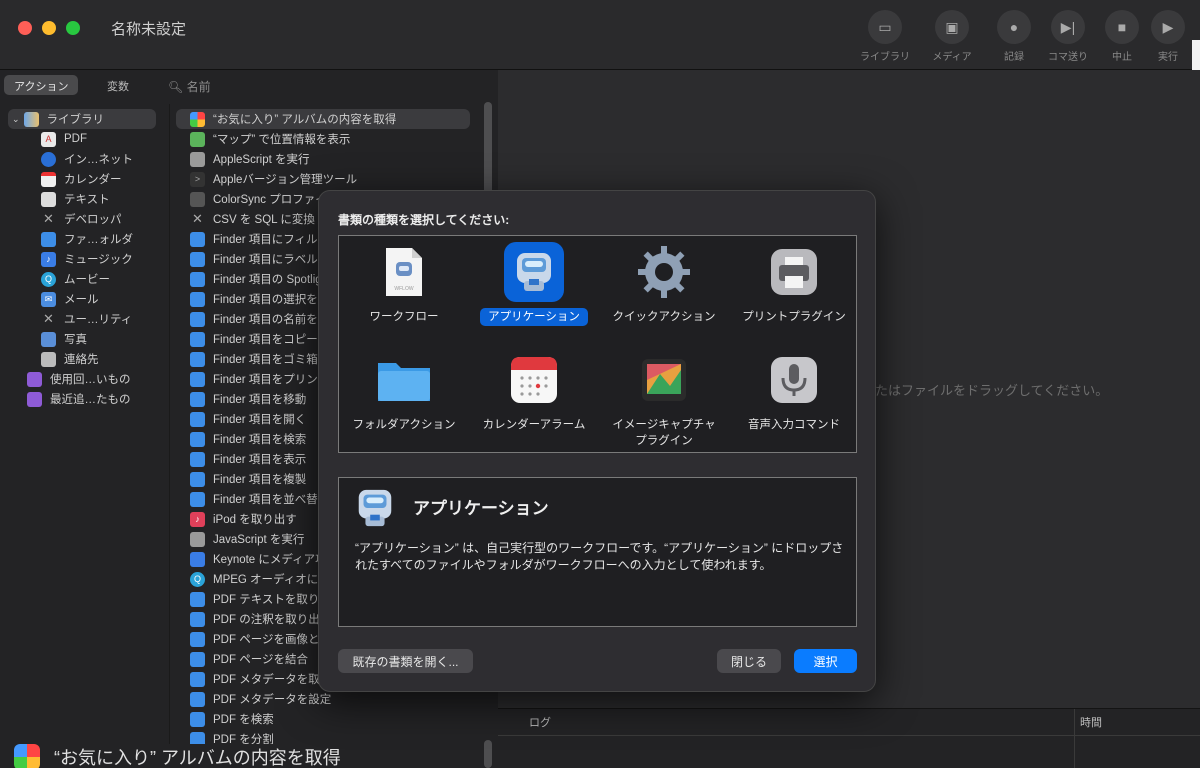 This screenshot has height=768, width=1200. Describe the element at coordinates (197, 519) in the screenshot. I see `music-icon: ♪` at that location.